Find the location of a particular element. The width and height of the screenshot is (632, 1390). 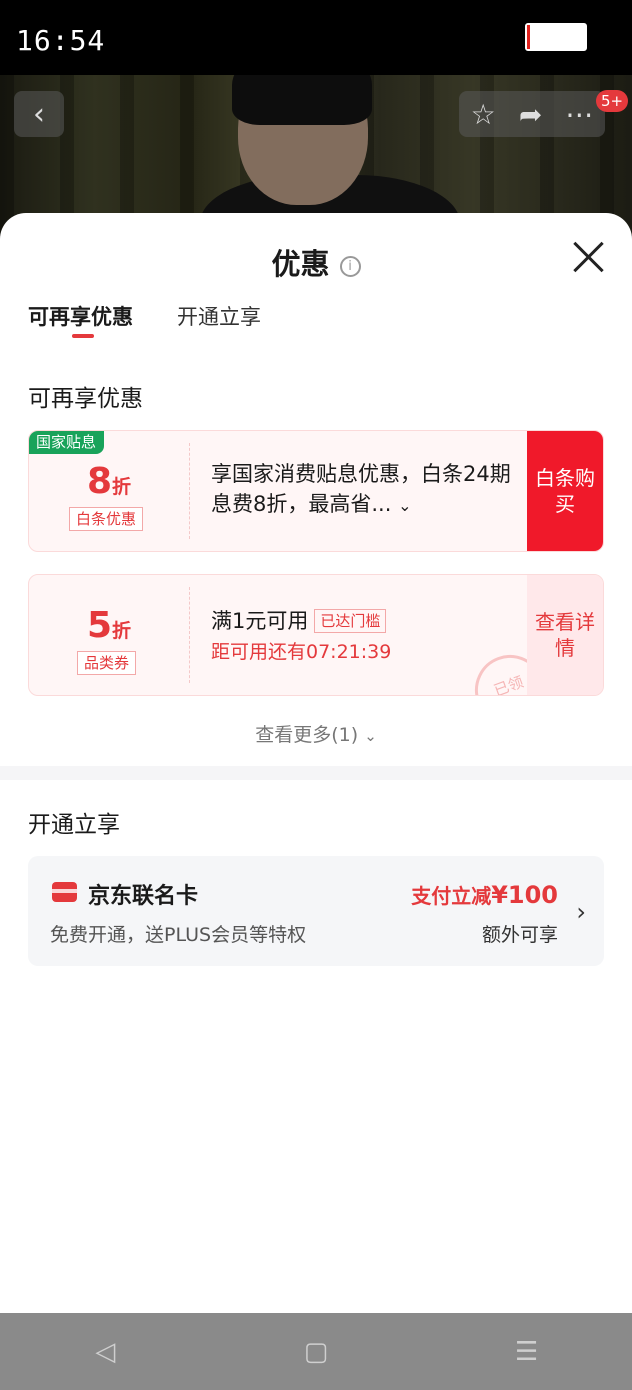

section-title-discounts: 可再享优惠 is located at coordinates (85, 399).